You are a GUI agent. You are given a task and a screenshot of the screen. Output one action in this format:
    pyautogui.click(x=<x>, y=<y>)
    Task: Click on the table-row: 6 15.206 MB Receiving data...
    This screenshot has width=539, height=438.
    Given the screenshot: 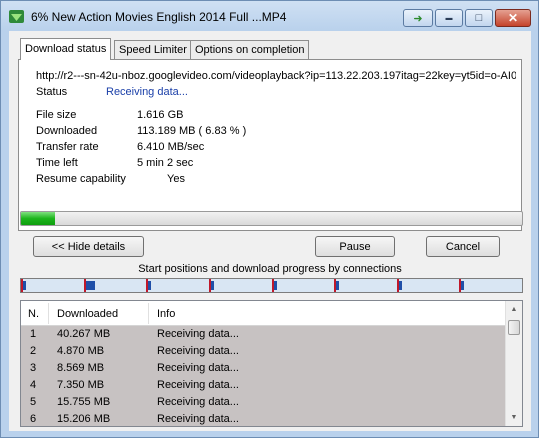 What is the action you would take?
    pyautogui.click(x=264, y=418)
    